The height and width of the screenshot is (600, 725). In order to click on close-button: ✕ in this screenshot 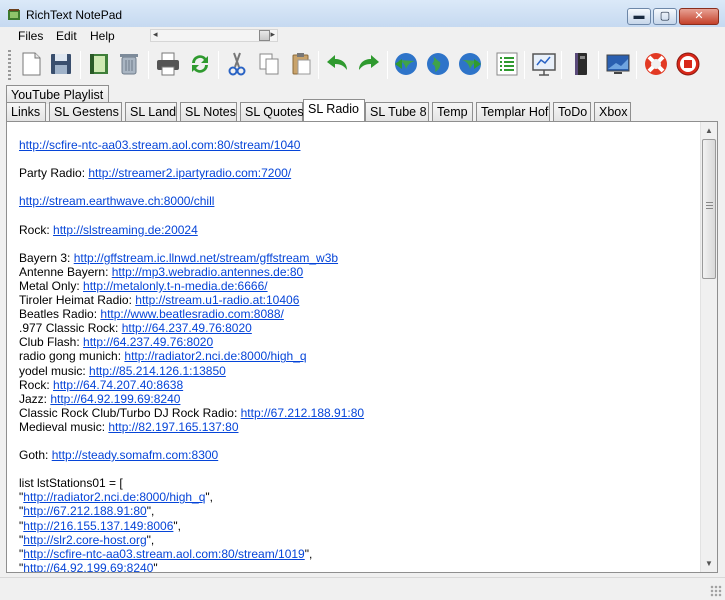, I will do `click(699, 16)`.